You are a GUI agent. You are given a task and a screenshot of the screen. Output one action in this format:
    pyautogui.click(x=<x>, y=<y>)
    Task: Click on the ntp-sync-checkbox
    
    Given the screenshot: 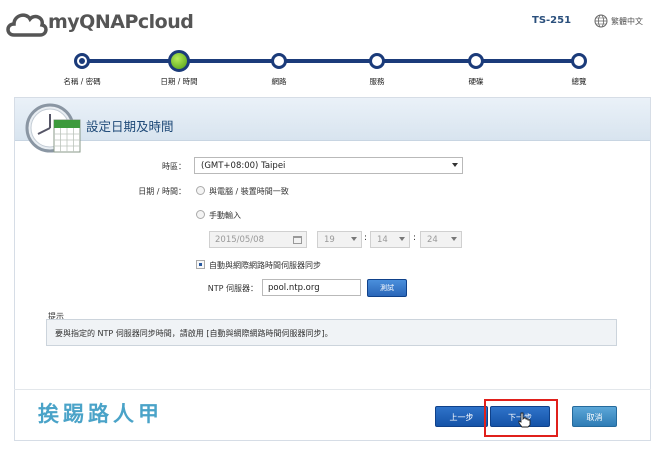 What is the action you would take?
    pyautogui.click(x=200, y=264)
    